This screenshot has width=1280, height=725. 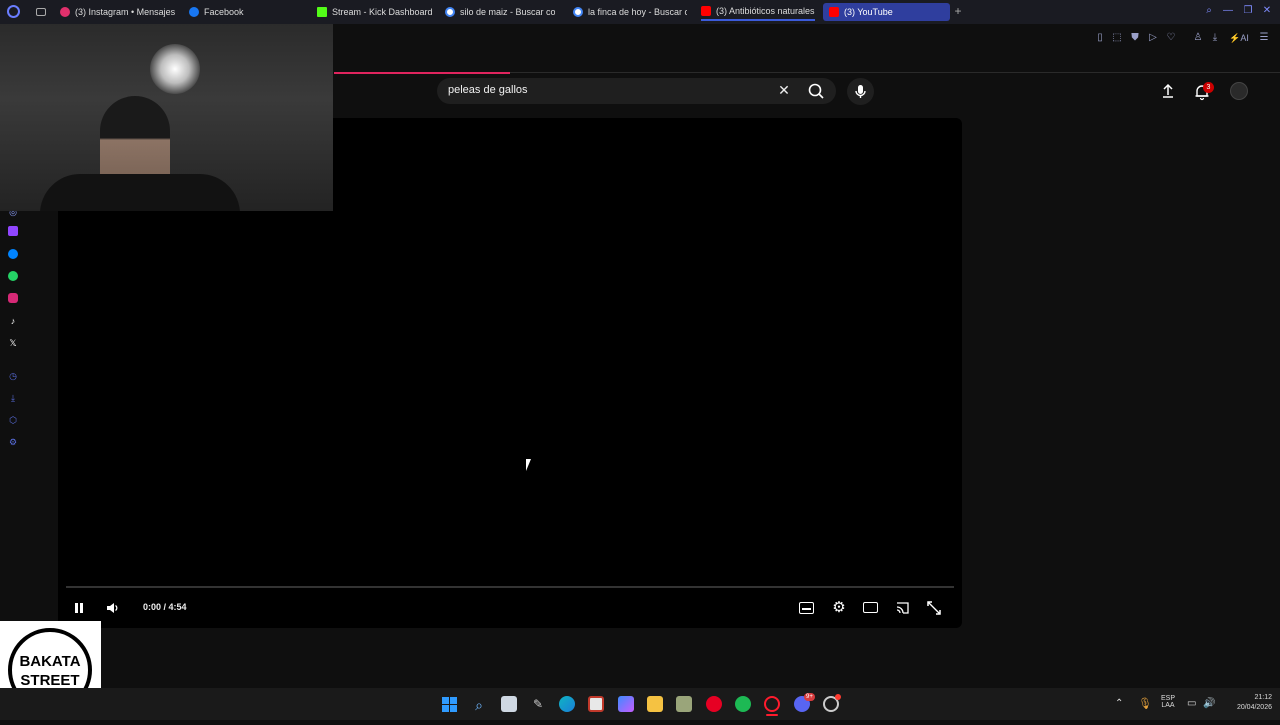 I want to click on profile-sync-icon: ♙, so click(x=1198, y=38).